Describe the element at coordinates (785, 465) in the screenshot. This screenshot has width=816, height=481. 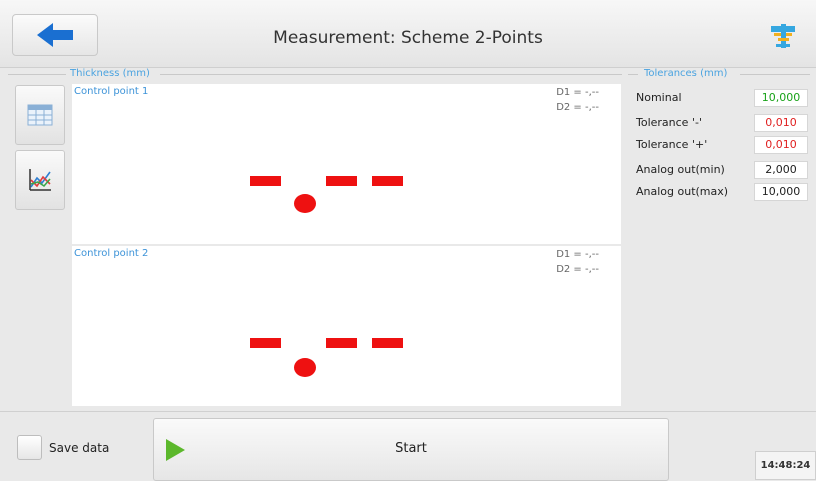
I see `clock-display: 14:48:24` at that location.